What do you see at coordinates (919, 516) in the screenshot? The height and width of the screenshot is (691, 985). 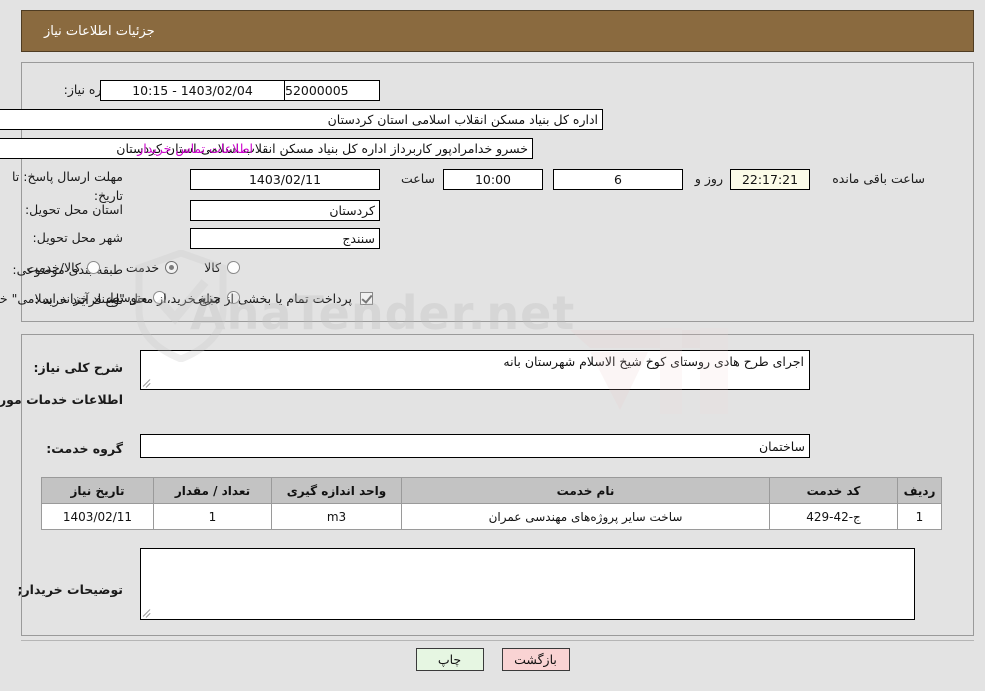 I see `cell-radif: 1` at bounding box center [919, 516].